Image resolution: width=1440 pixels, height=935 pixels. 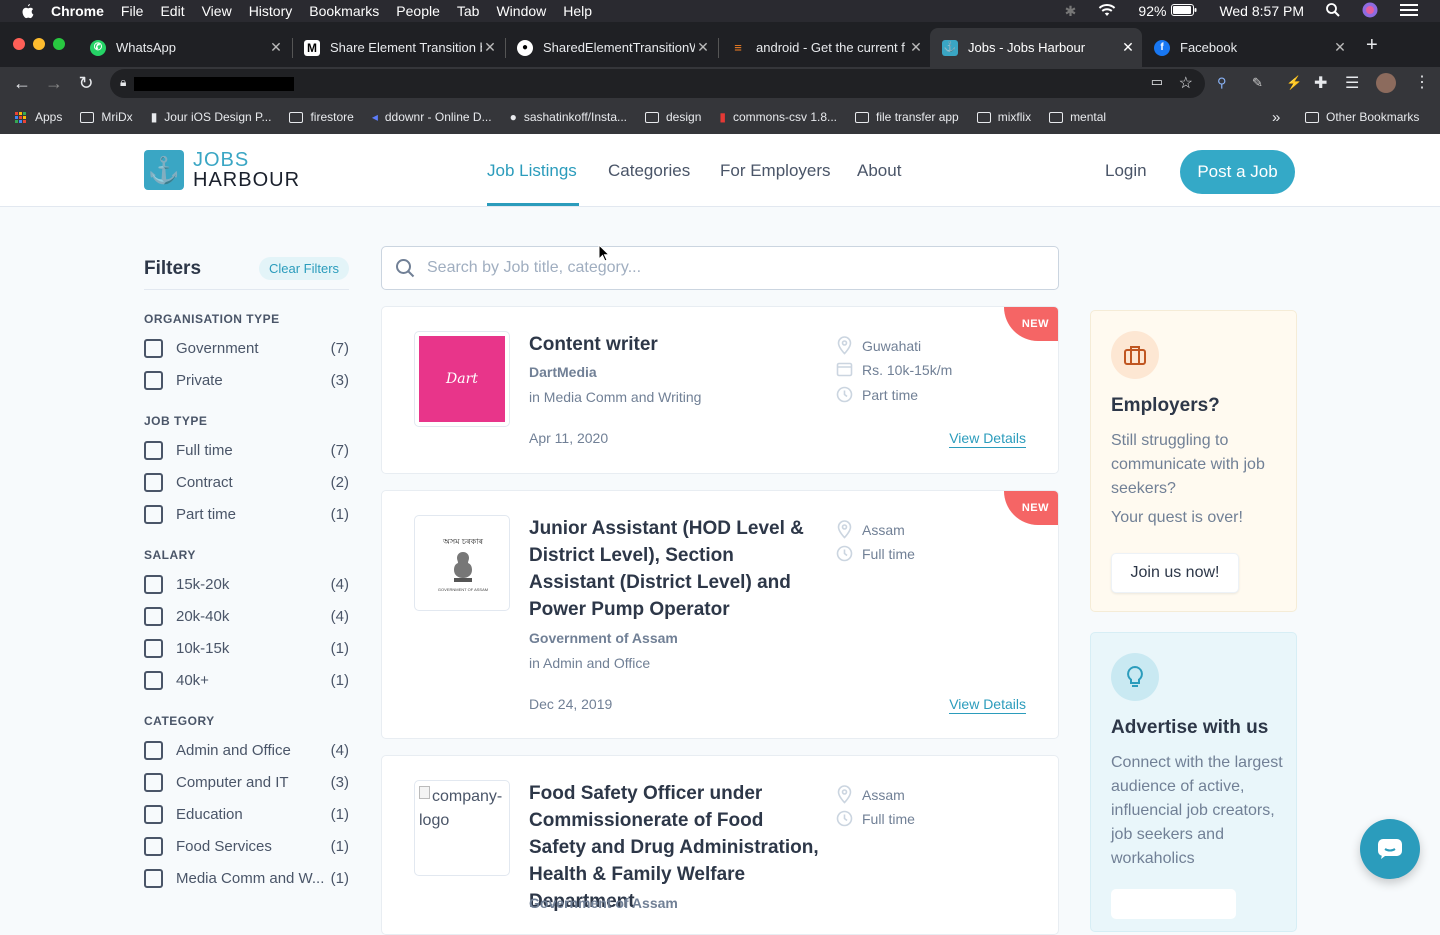 What do you see at coordinates (532, 171) in the screenshot?
I see `nav-job-listings: Job Listings` at bounding box center [532, 171].